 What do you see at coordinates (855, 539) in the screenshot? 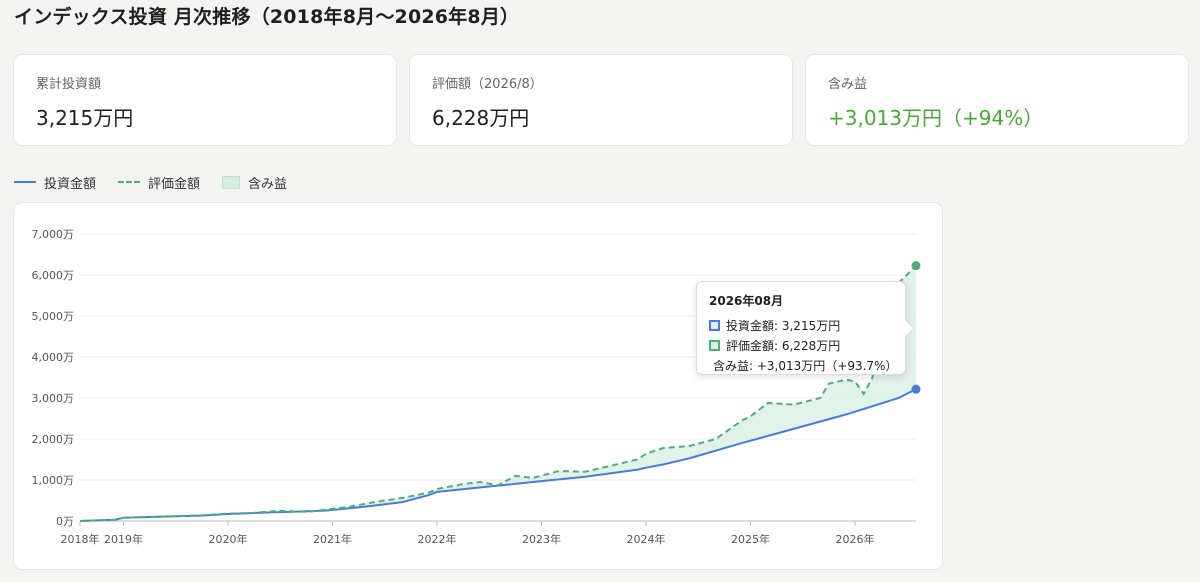
I see `x-tick-label: 2026年` at bounding box center [855, 539].